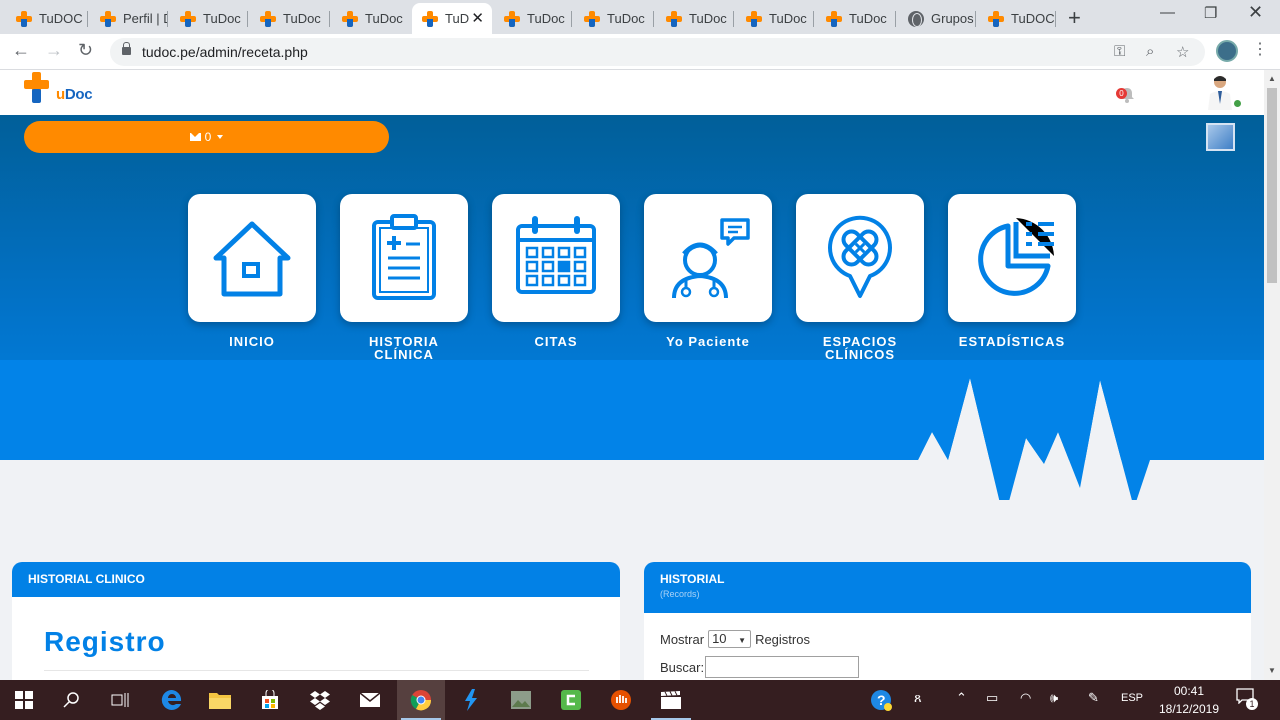 Image resolution: width=1280 pixels, height=720 pixels. What do you see at coordinates (54, 50) in the screenshot?
I see `forward-button: →` at bounding box center [54, 50].